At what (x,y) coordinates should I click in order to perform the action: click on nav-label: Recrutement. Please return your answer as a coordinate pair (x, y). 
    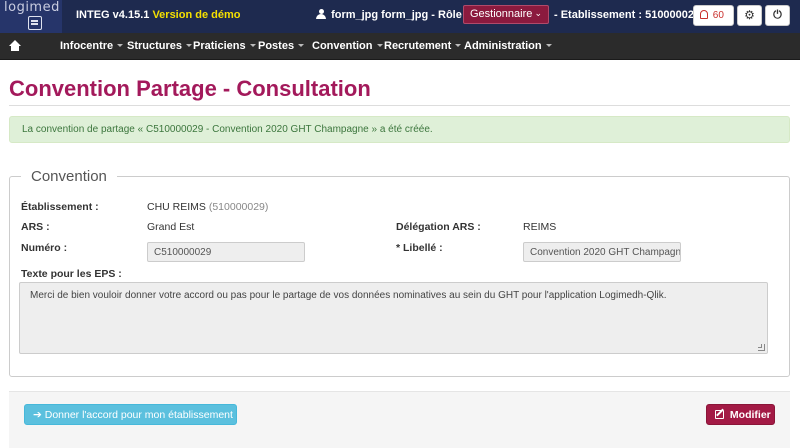
    Looking at the image, I should click on (418, 46).